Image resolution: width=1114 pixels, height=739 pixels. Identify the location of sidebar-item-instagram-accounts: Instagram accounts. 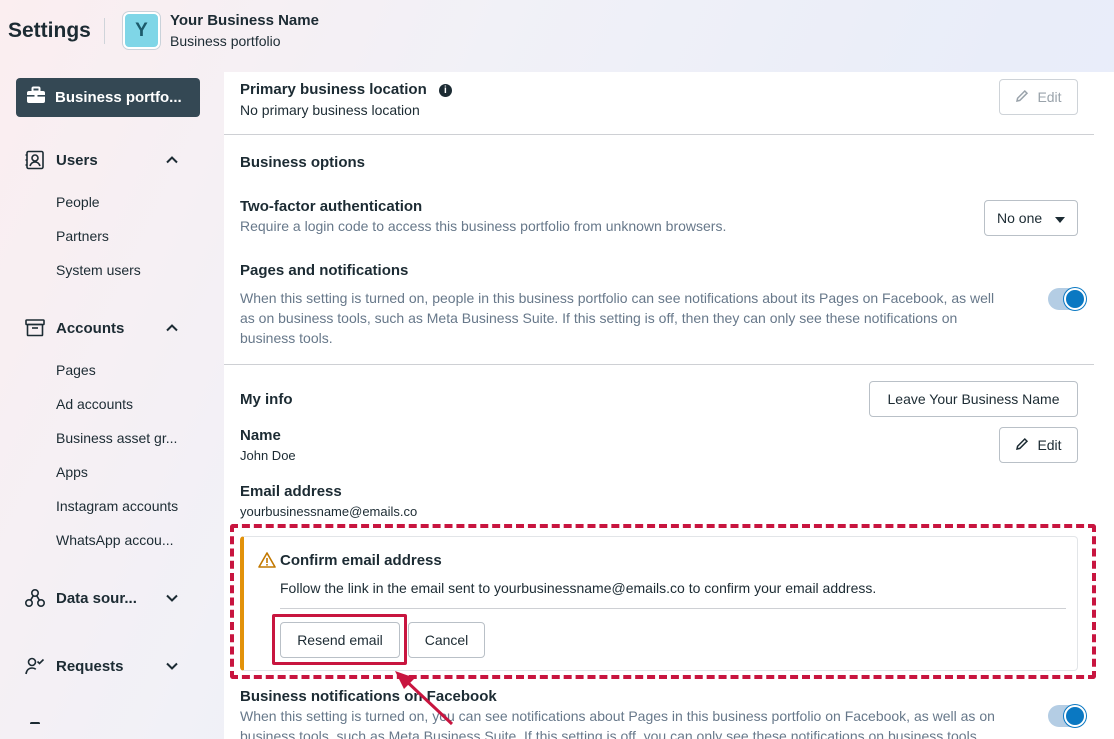
(117, 506).